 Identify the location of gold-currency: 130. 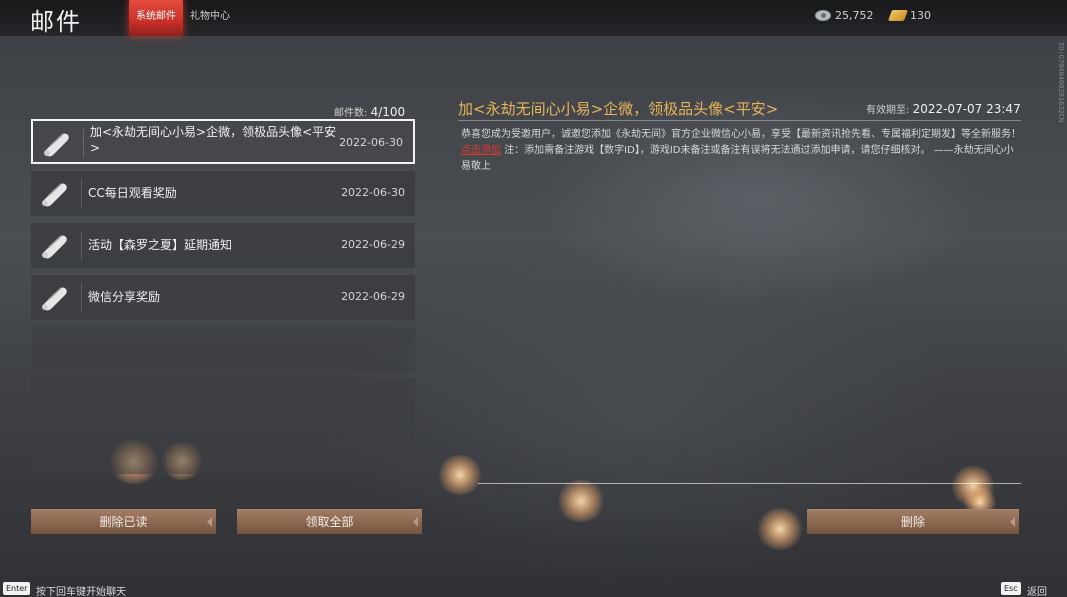
(909, 15).